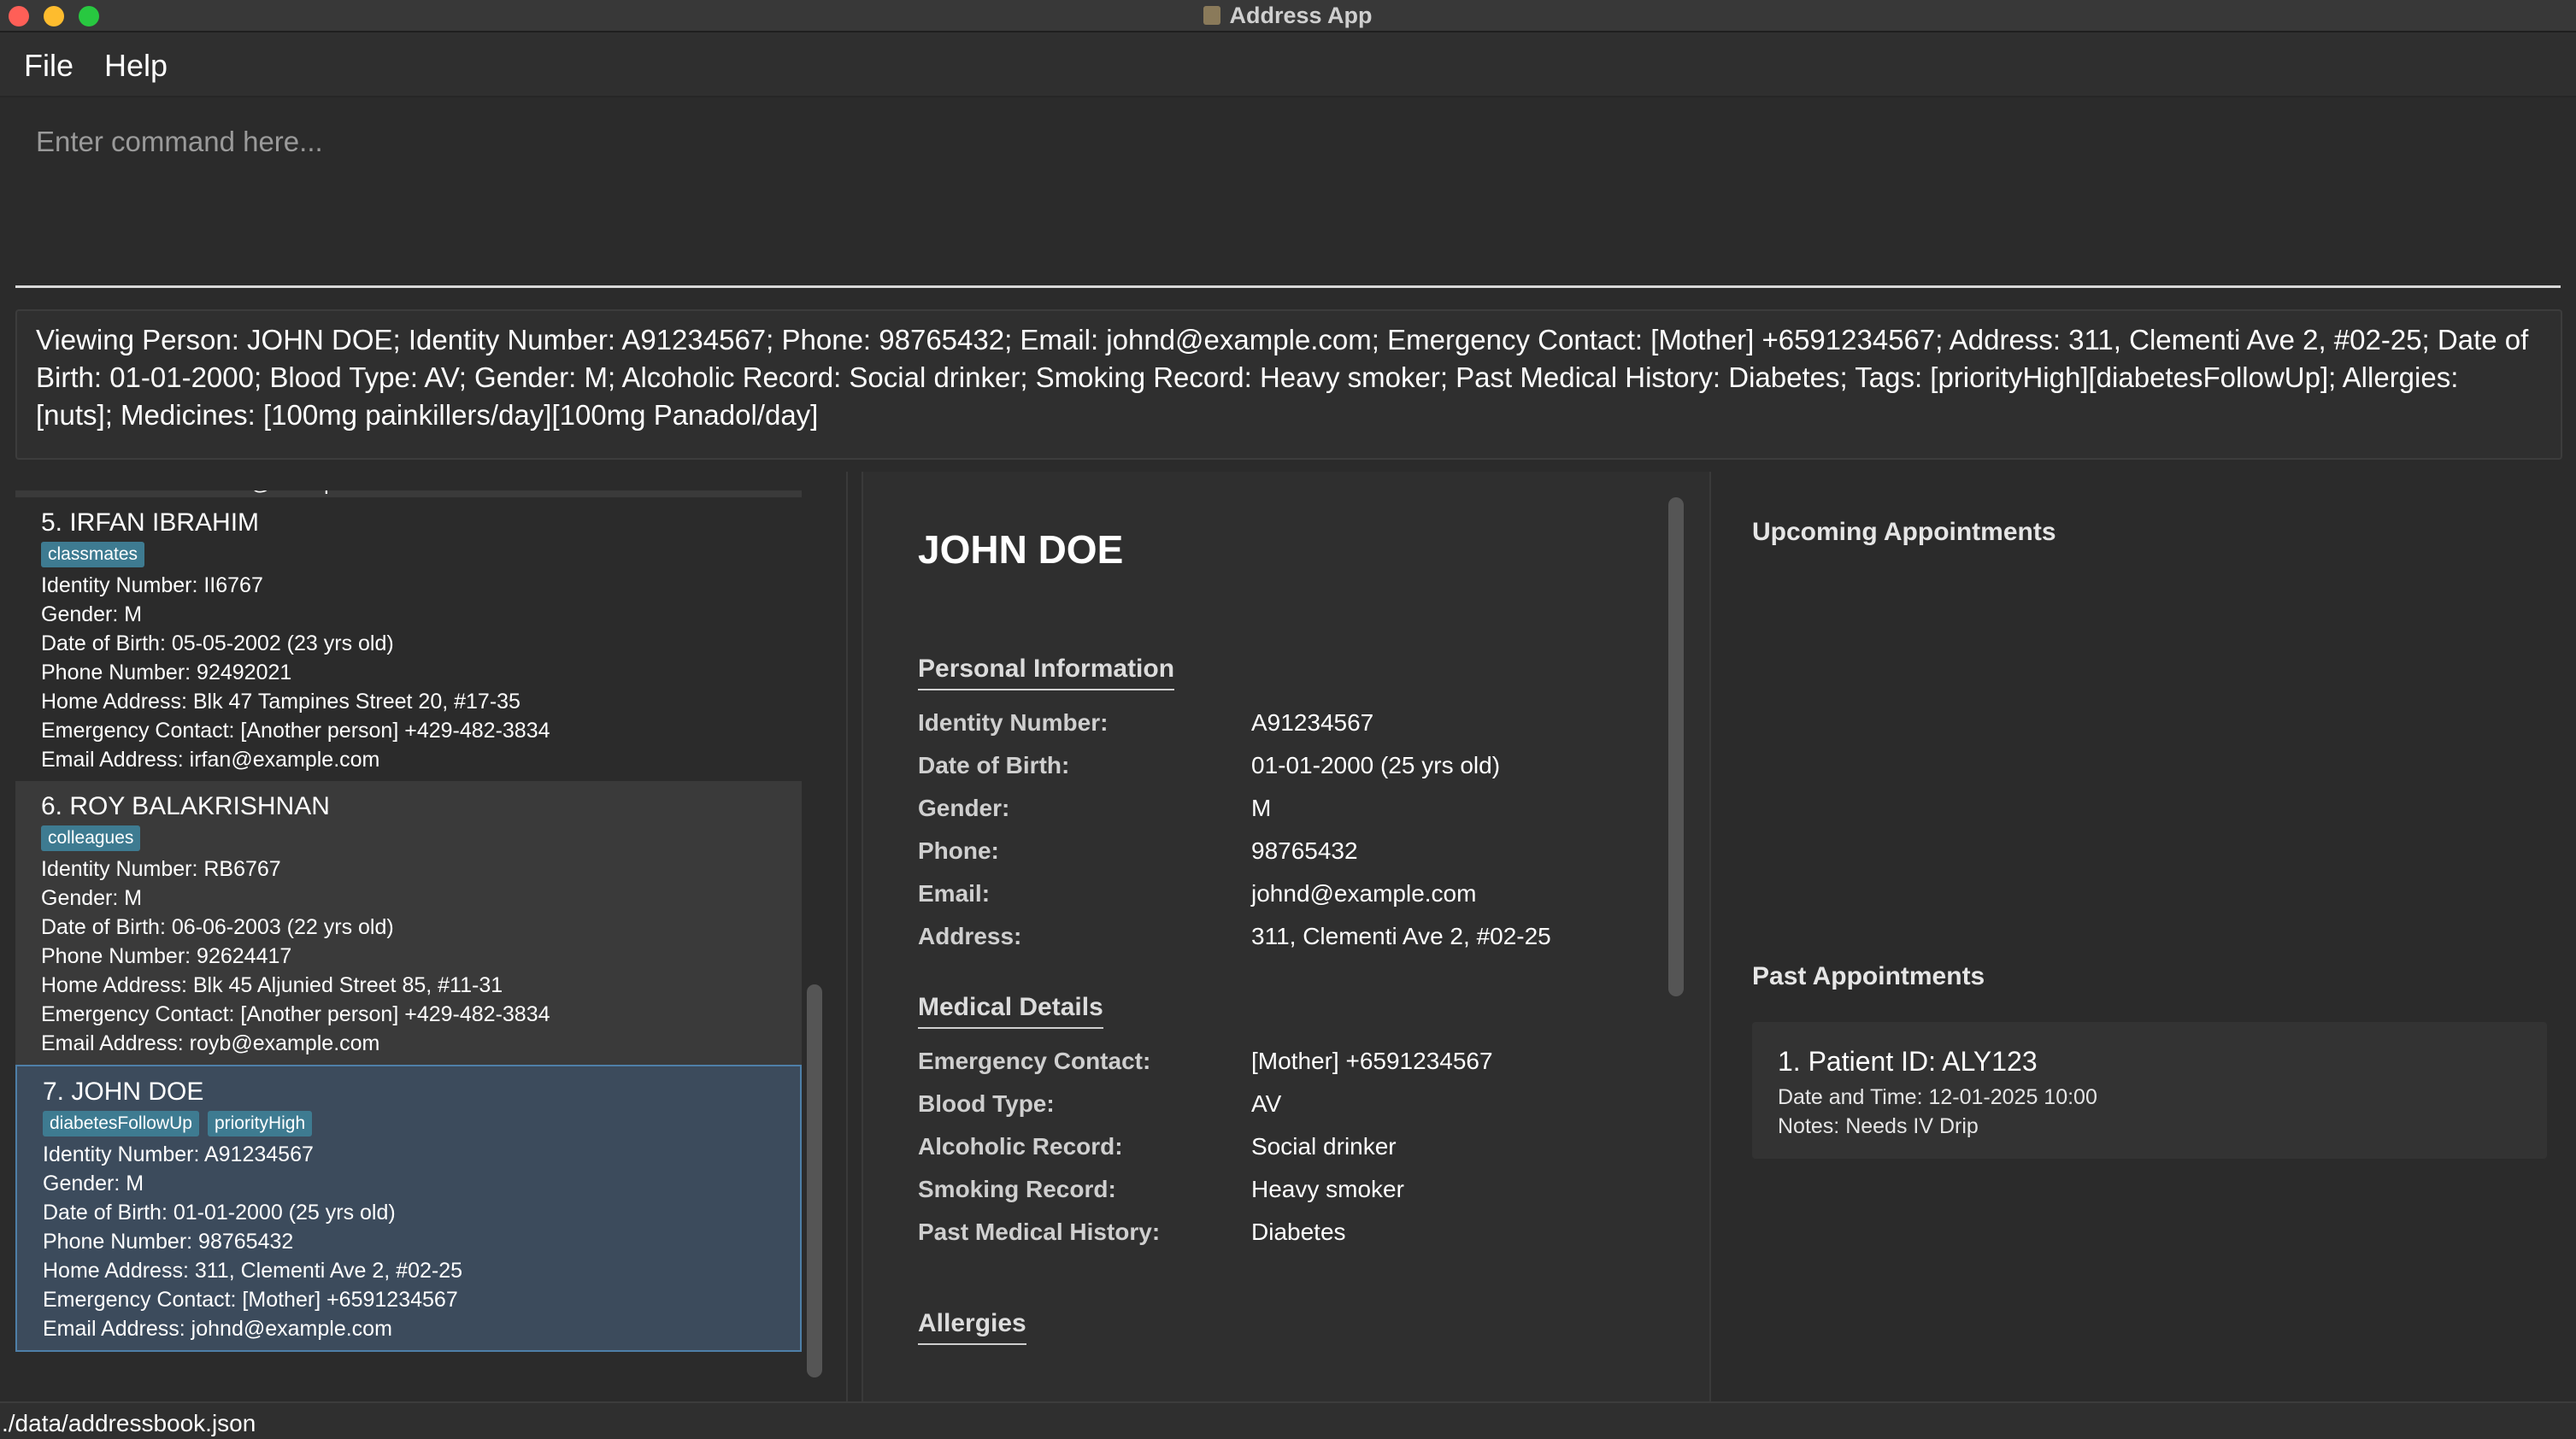  Describe the element at coordinates (972, 1327) in the screenshot. I see `allergies-heading: Allergies` at that location.